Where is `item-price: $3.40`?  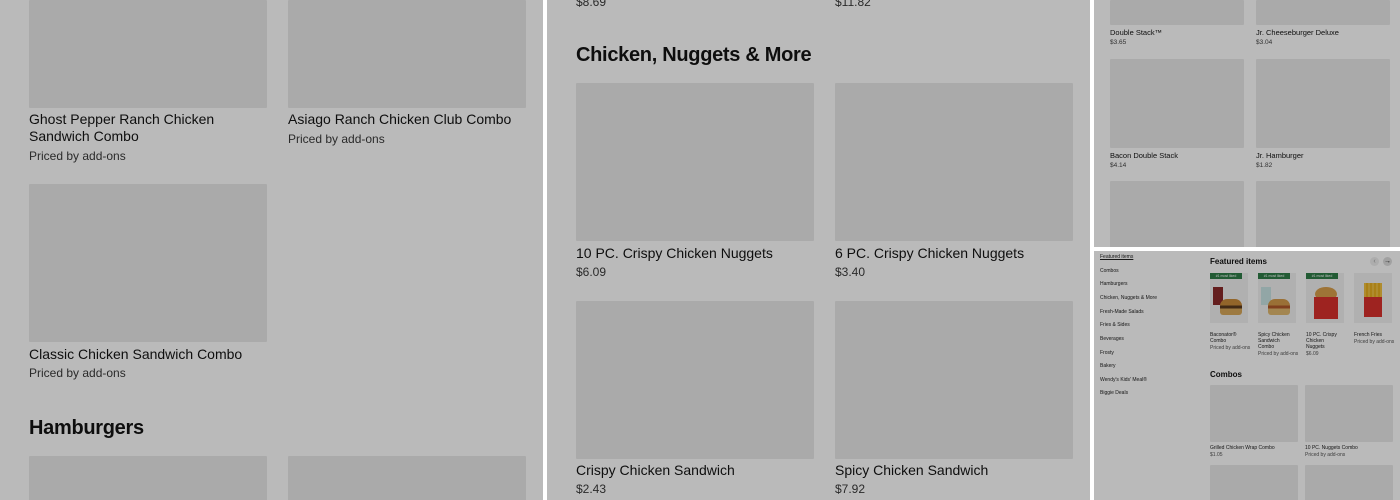 item-price: $3.40 is located at coordinates (850, 272).